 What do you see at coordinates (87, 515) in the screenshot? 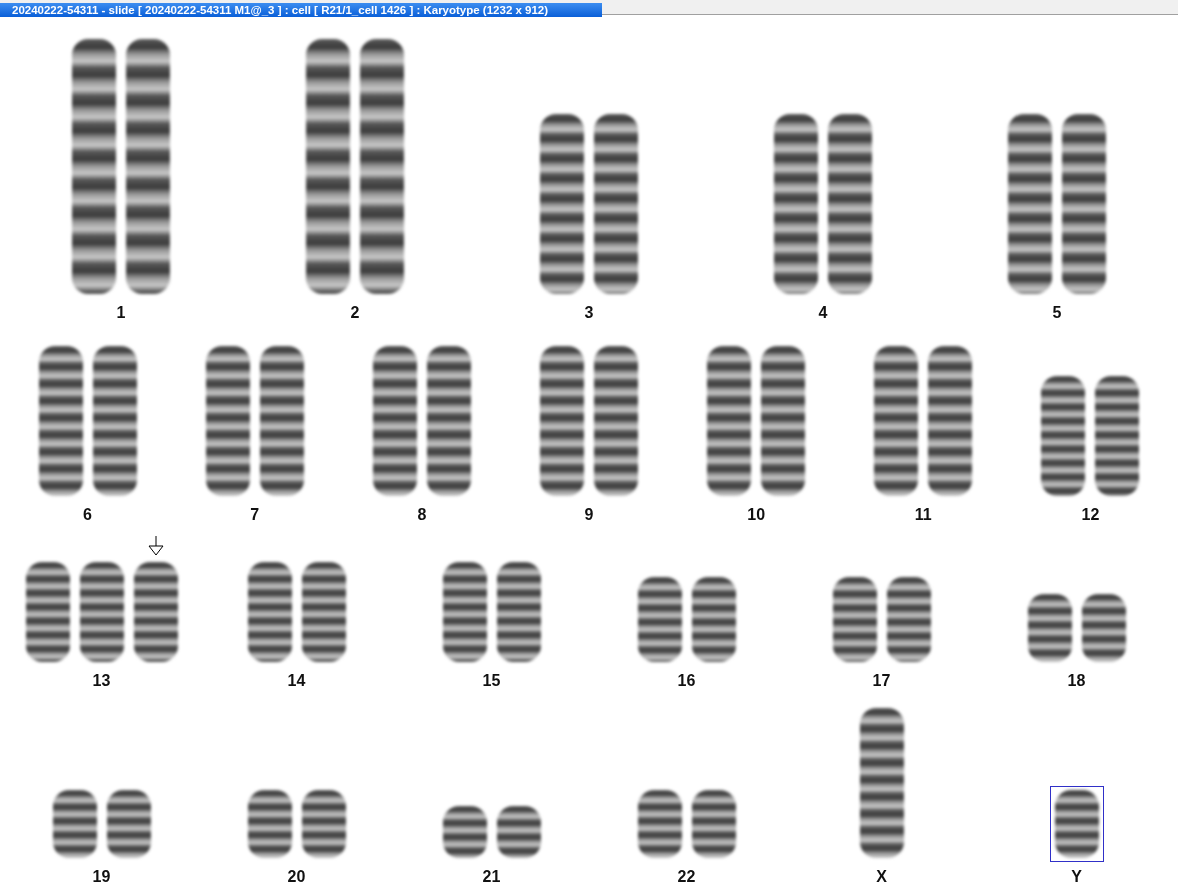
I see `chromosome-number: 6` at bounding box center [87, 515].